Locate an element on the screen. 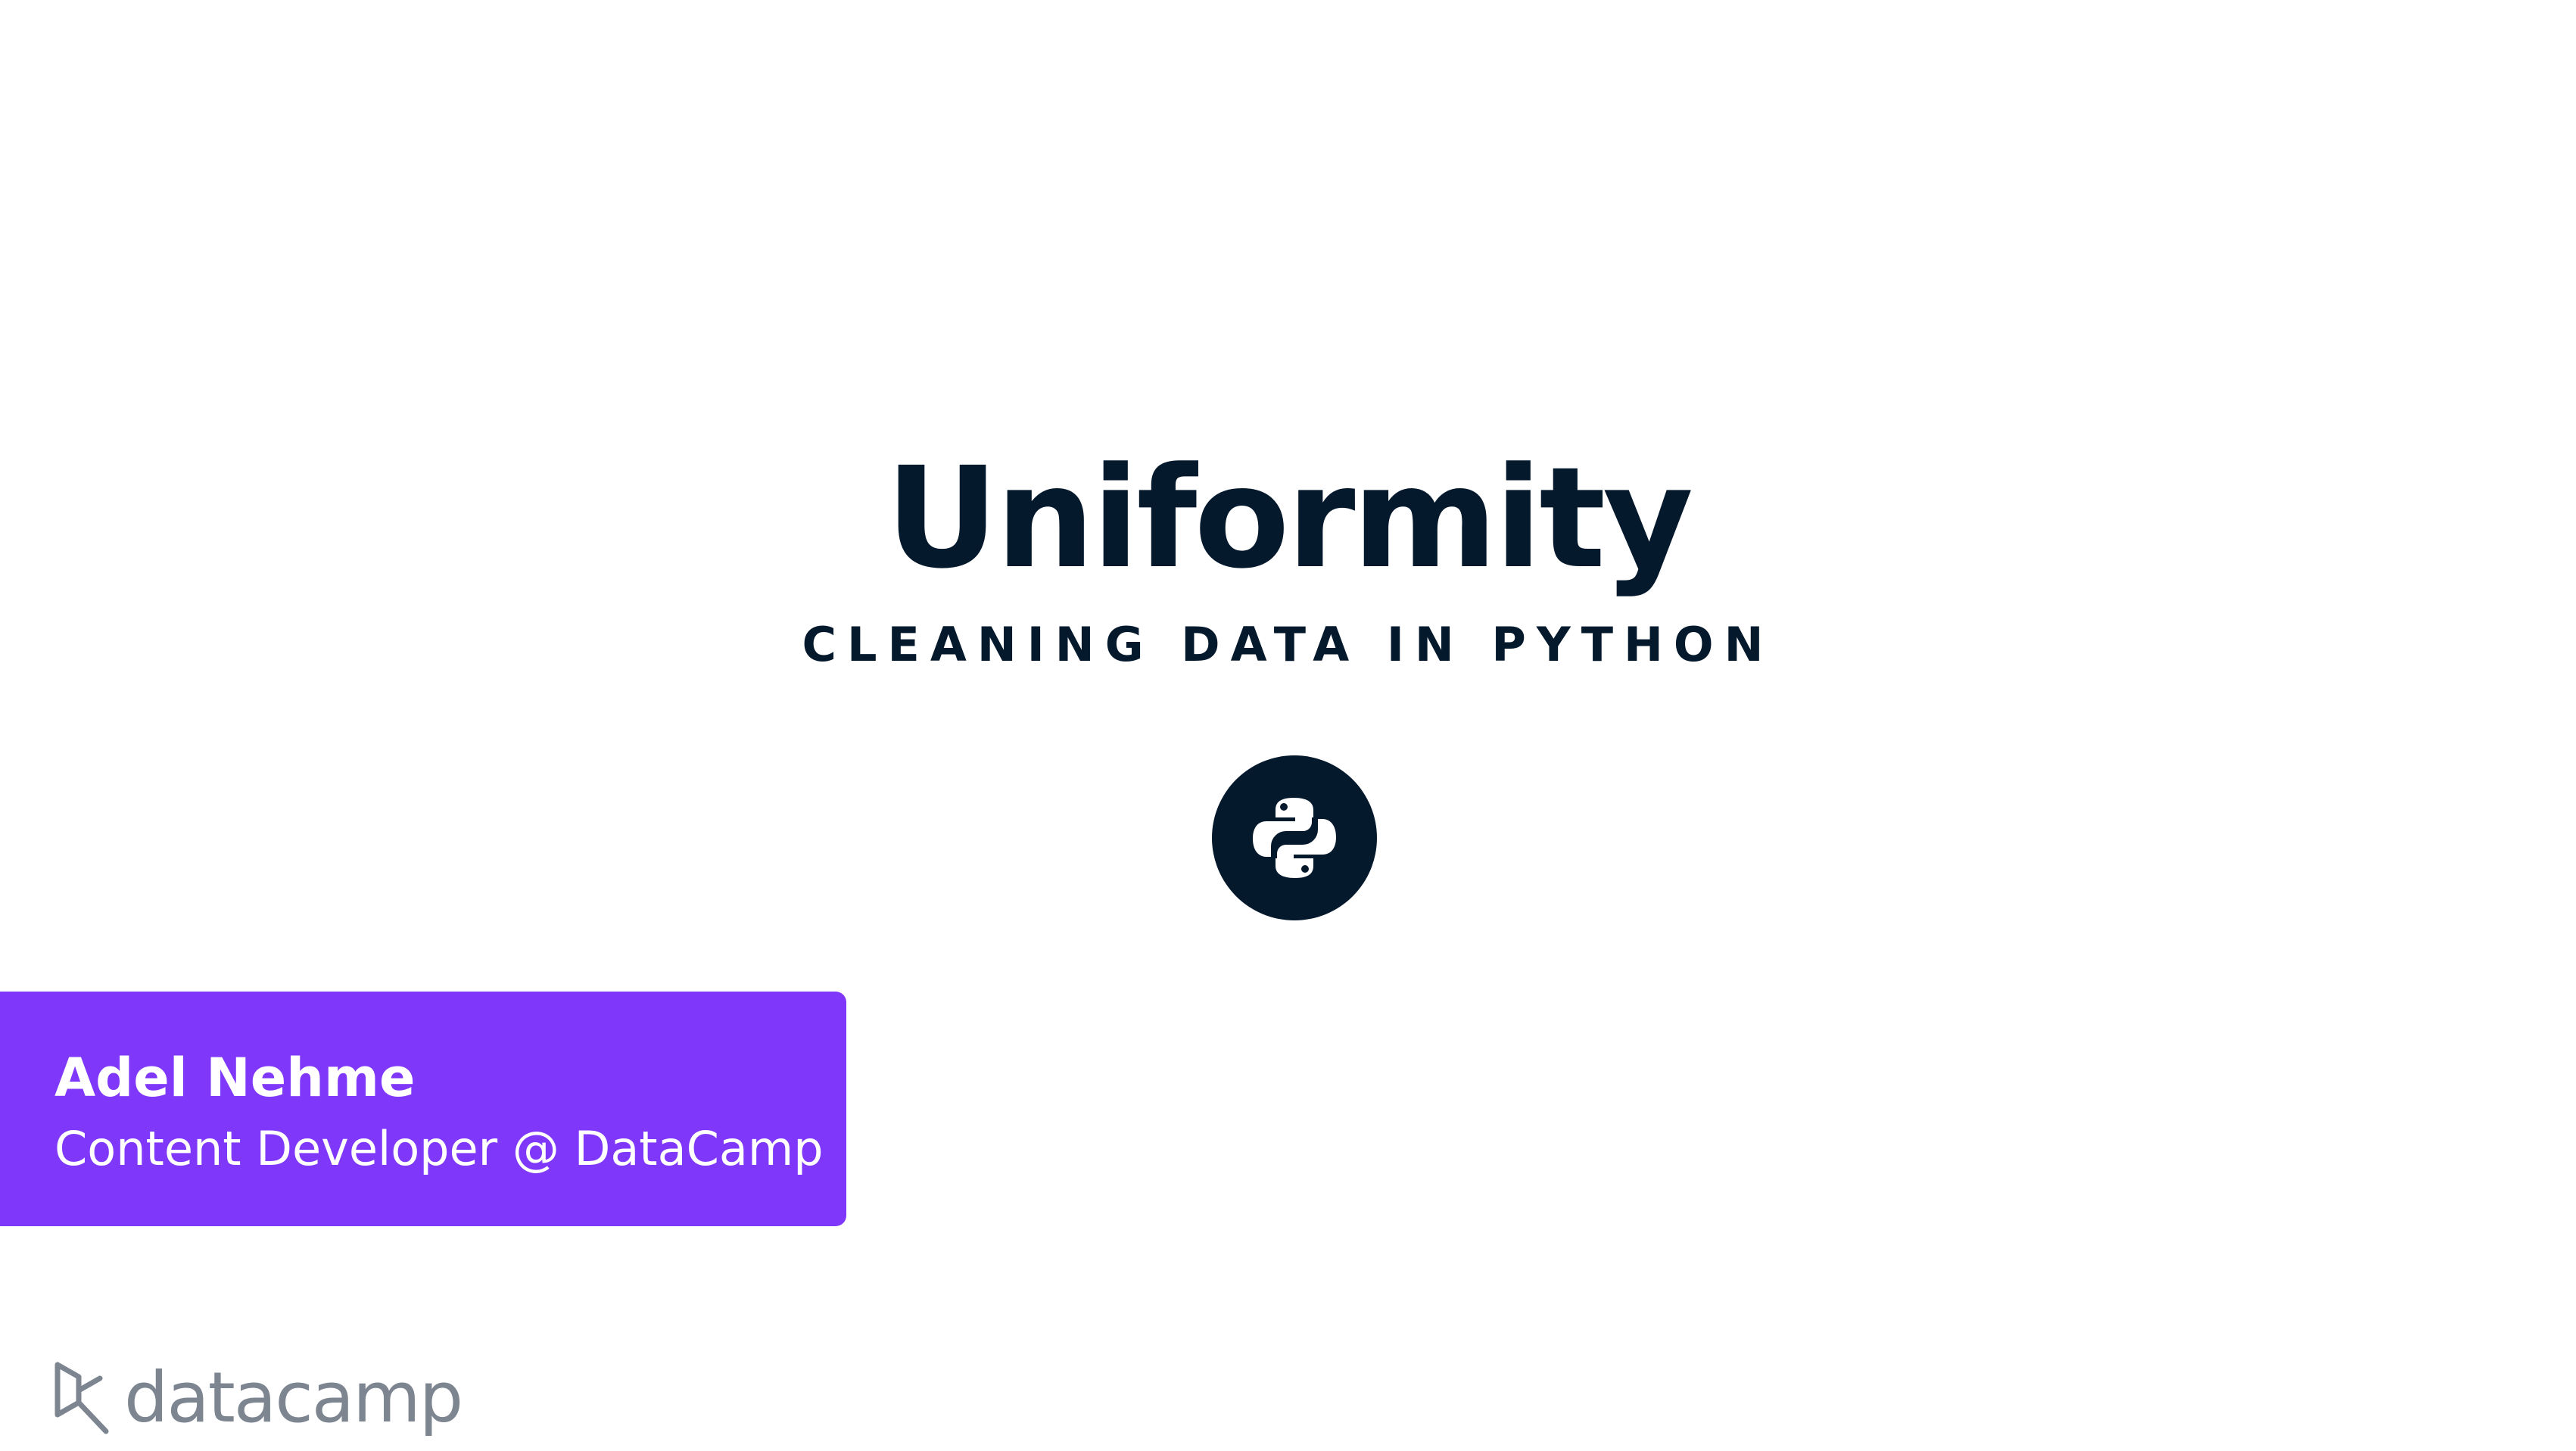 This screenshot has height=1451, width=2576. datacamp-wordmark: datacamp is located at coordinates (293, 1398).